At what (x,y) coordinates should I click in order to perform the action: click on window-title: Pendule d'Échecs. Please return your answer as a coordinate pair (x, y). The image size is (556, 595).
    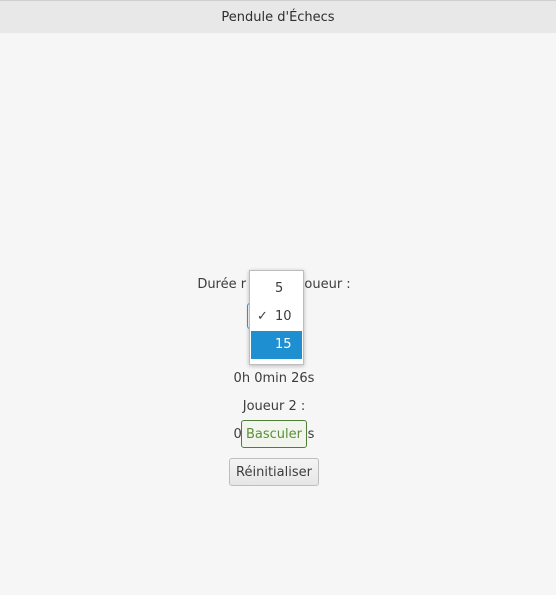
    Looking at the image, I should click on (278, 17).